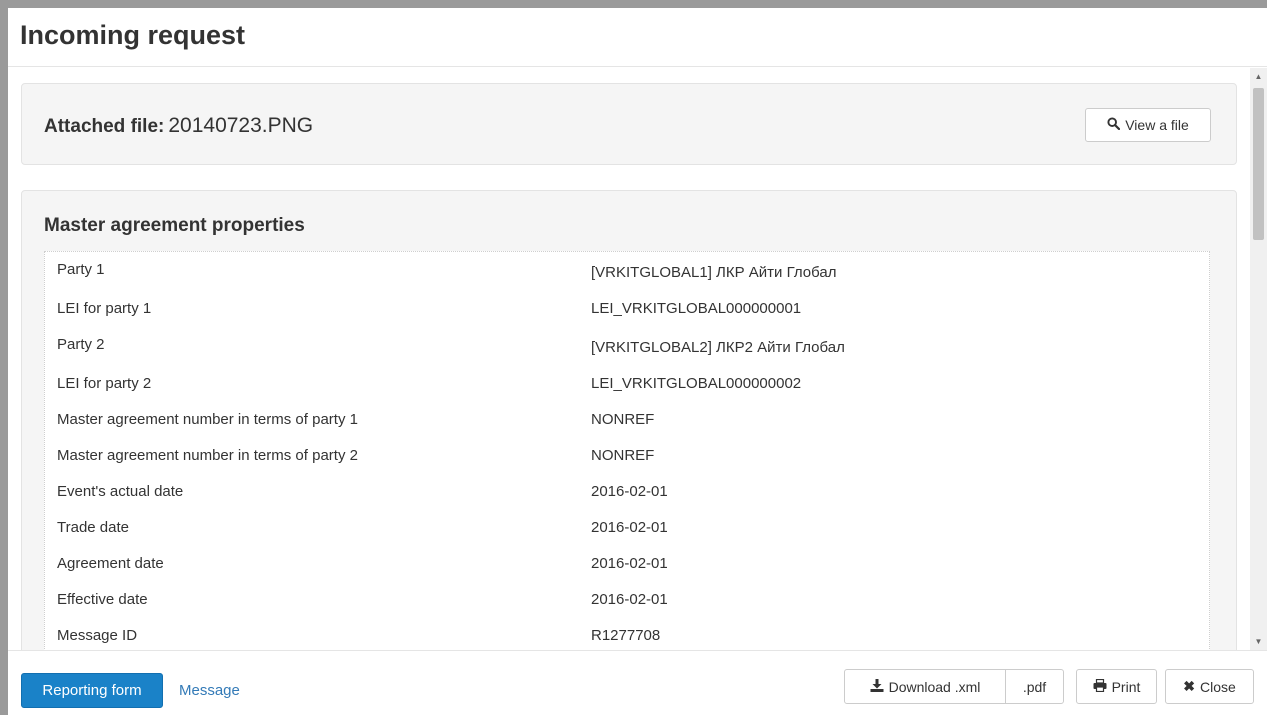 The width and height of the screenshot is (1267, 715). What do you see at coordinates (1217, 686) in the screenshot?
I see `close-label: Close` at bounding box center [1217, 686].